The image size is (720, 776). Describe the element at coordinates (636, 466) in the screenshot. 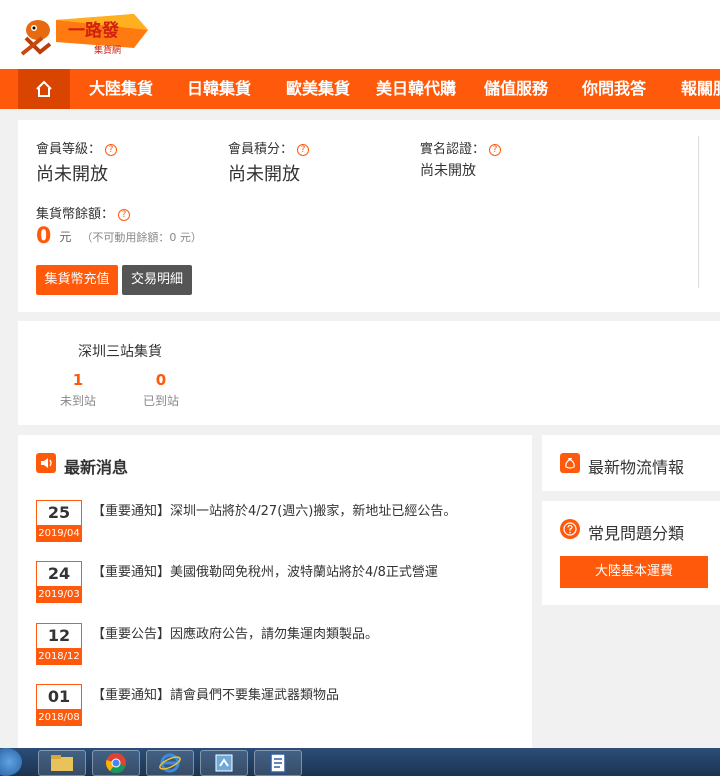

I see `logistics-title: 最新物流情報` at that location.